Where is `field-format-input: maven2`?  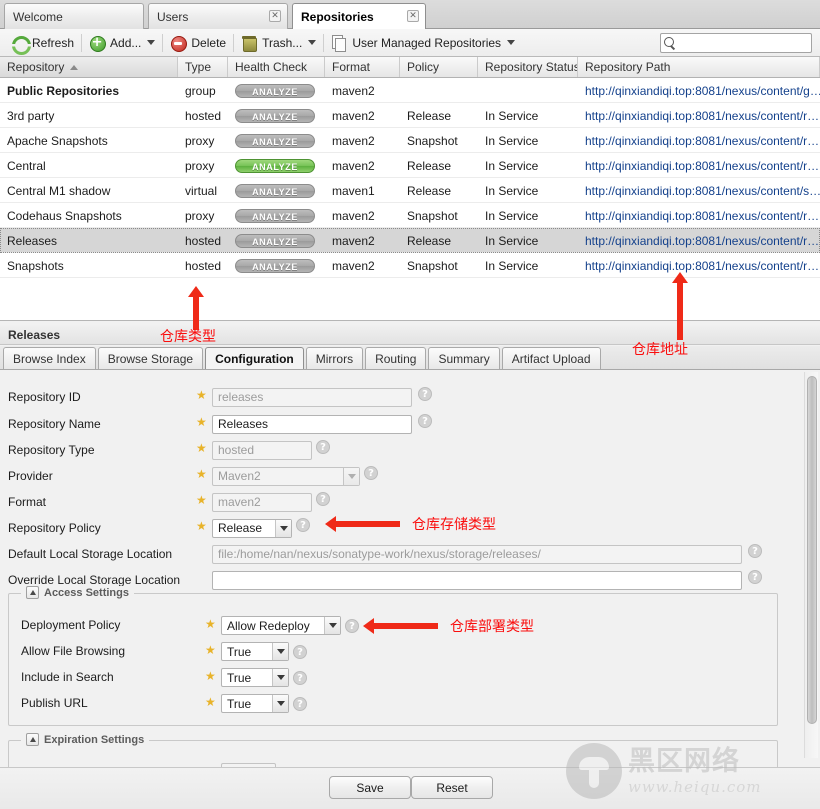
field-format-input: maven2 is located at coordinates (262, 502).